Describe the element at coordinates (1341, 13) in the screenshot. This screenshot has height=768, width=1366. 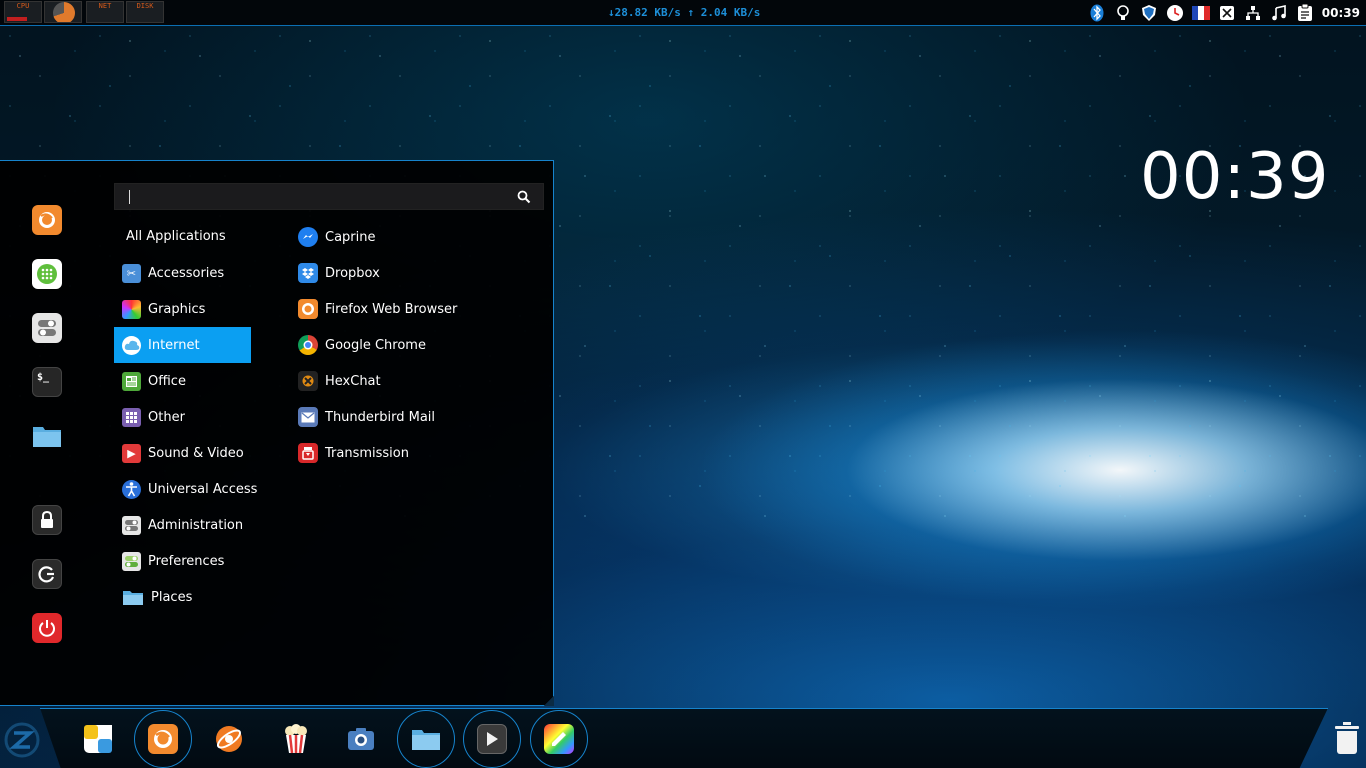
I see `panel-clock: 00:39` at that location.